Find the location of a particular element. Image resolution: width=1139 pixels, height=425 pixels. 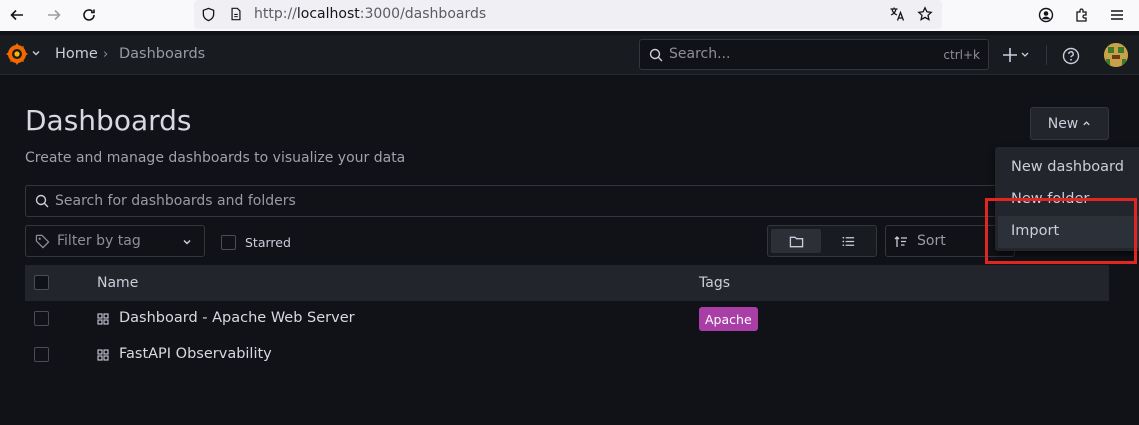

shield-icon is located at coordinates (208, 14).